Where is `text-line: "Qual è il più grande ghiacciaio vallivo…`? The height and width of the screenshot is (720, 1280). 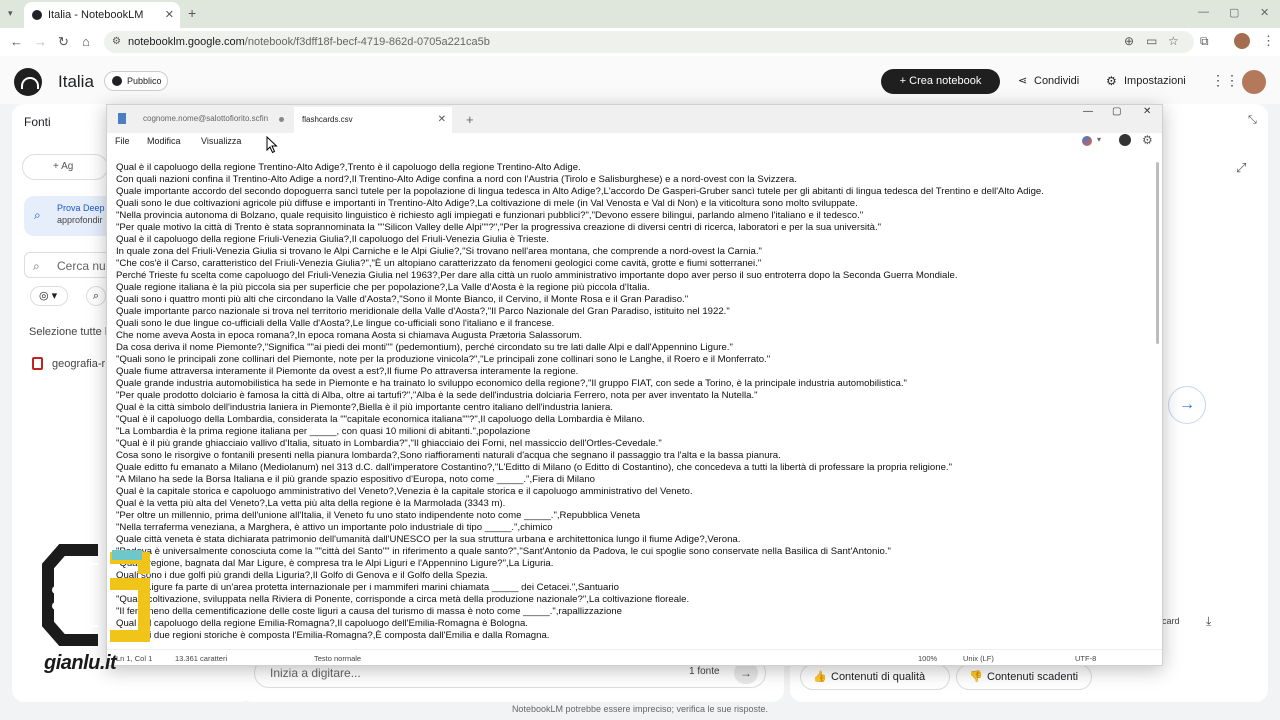 text-line: "Qual è il più grande ghiacciaio vallivo… is located at coordinates (389, 443).